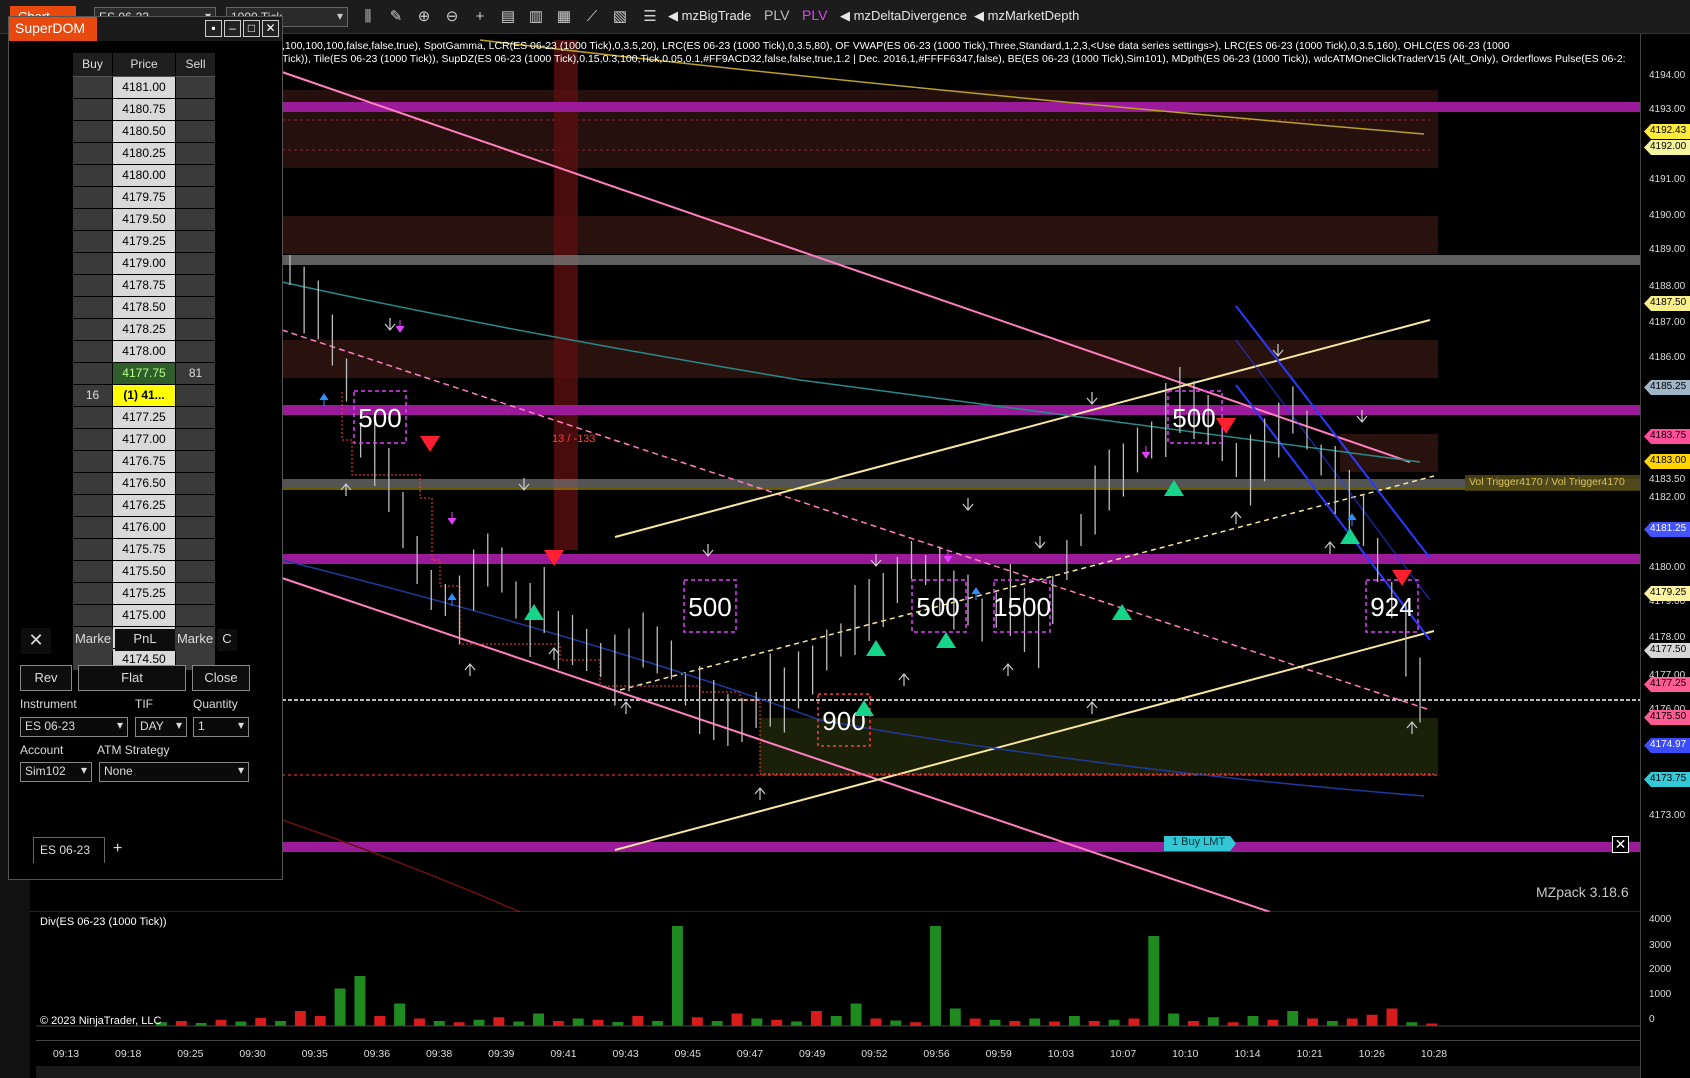 Image resolution: width=1690 pixels, height=1078 pixels. I want to click on minimize-icon: –, so click(232, 28).